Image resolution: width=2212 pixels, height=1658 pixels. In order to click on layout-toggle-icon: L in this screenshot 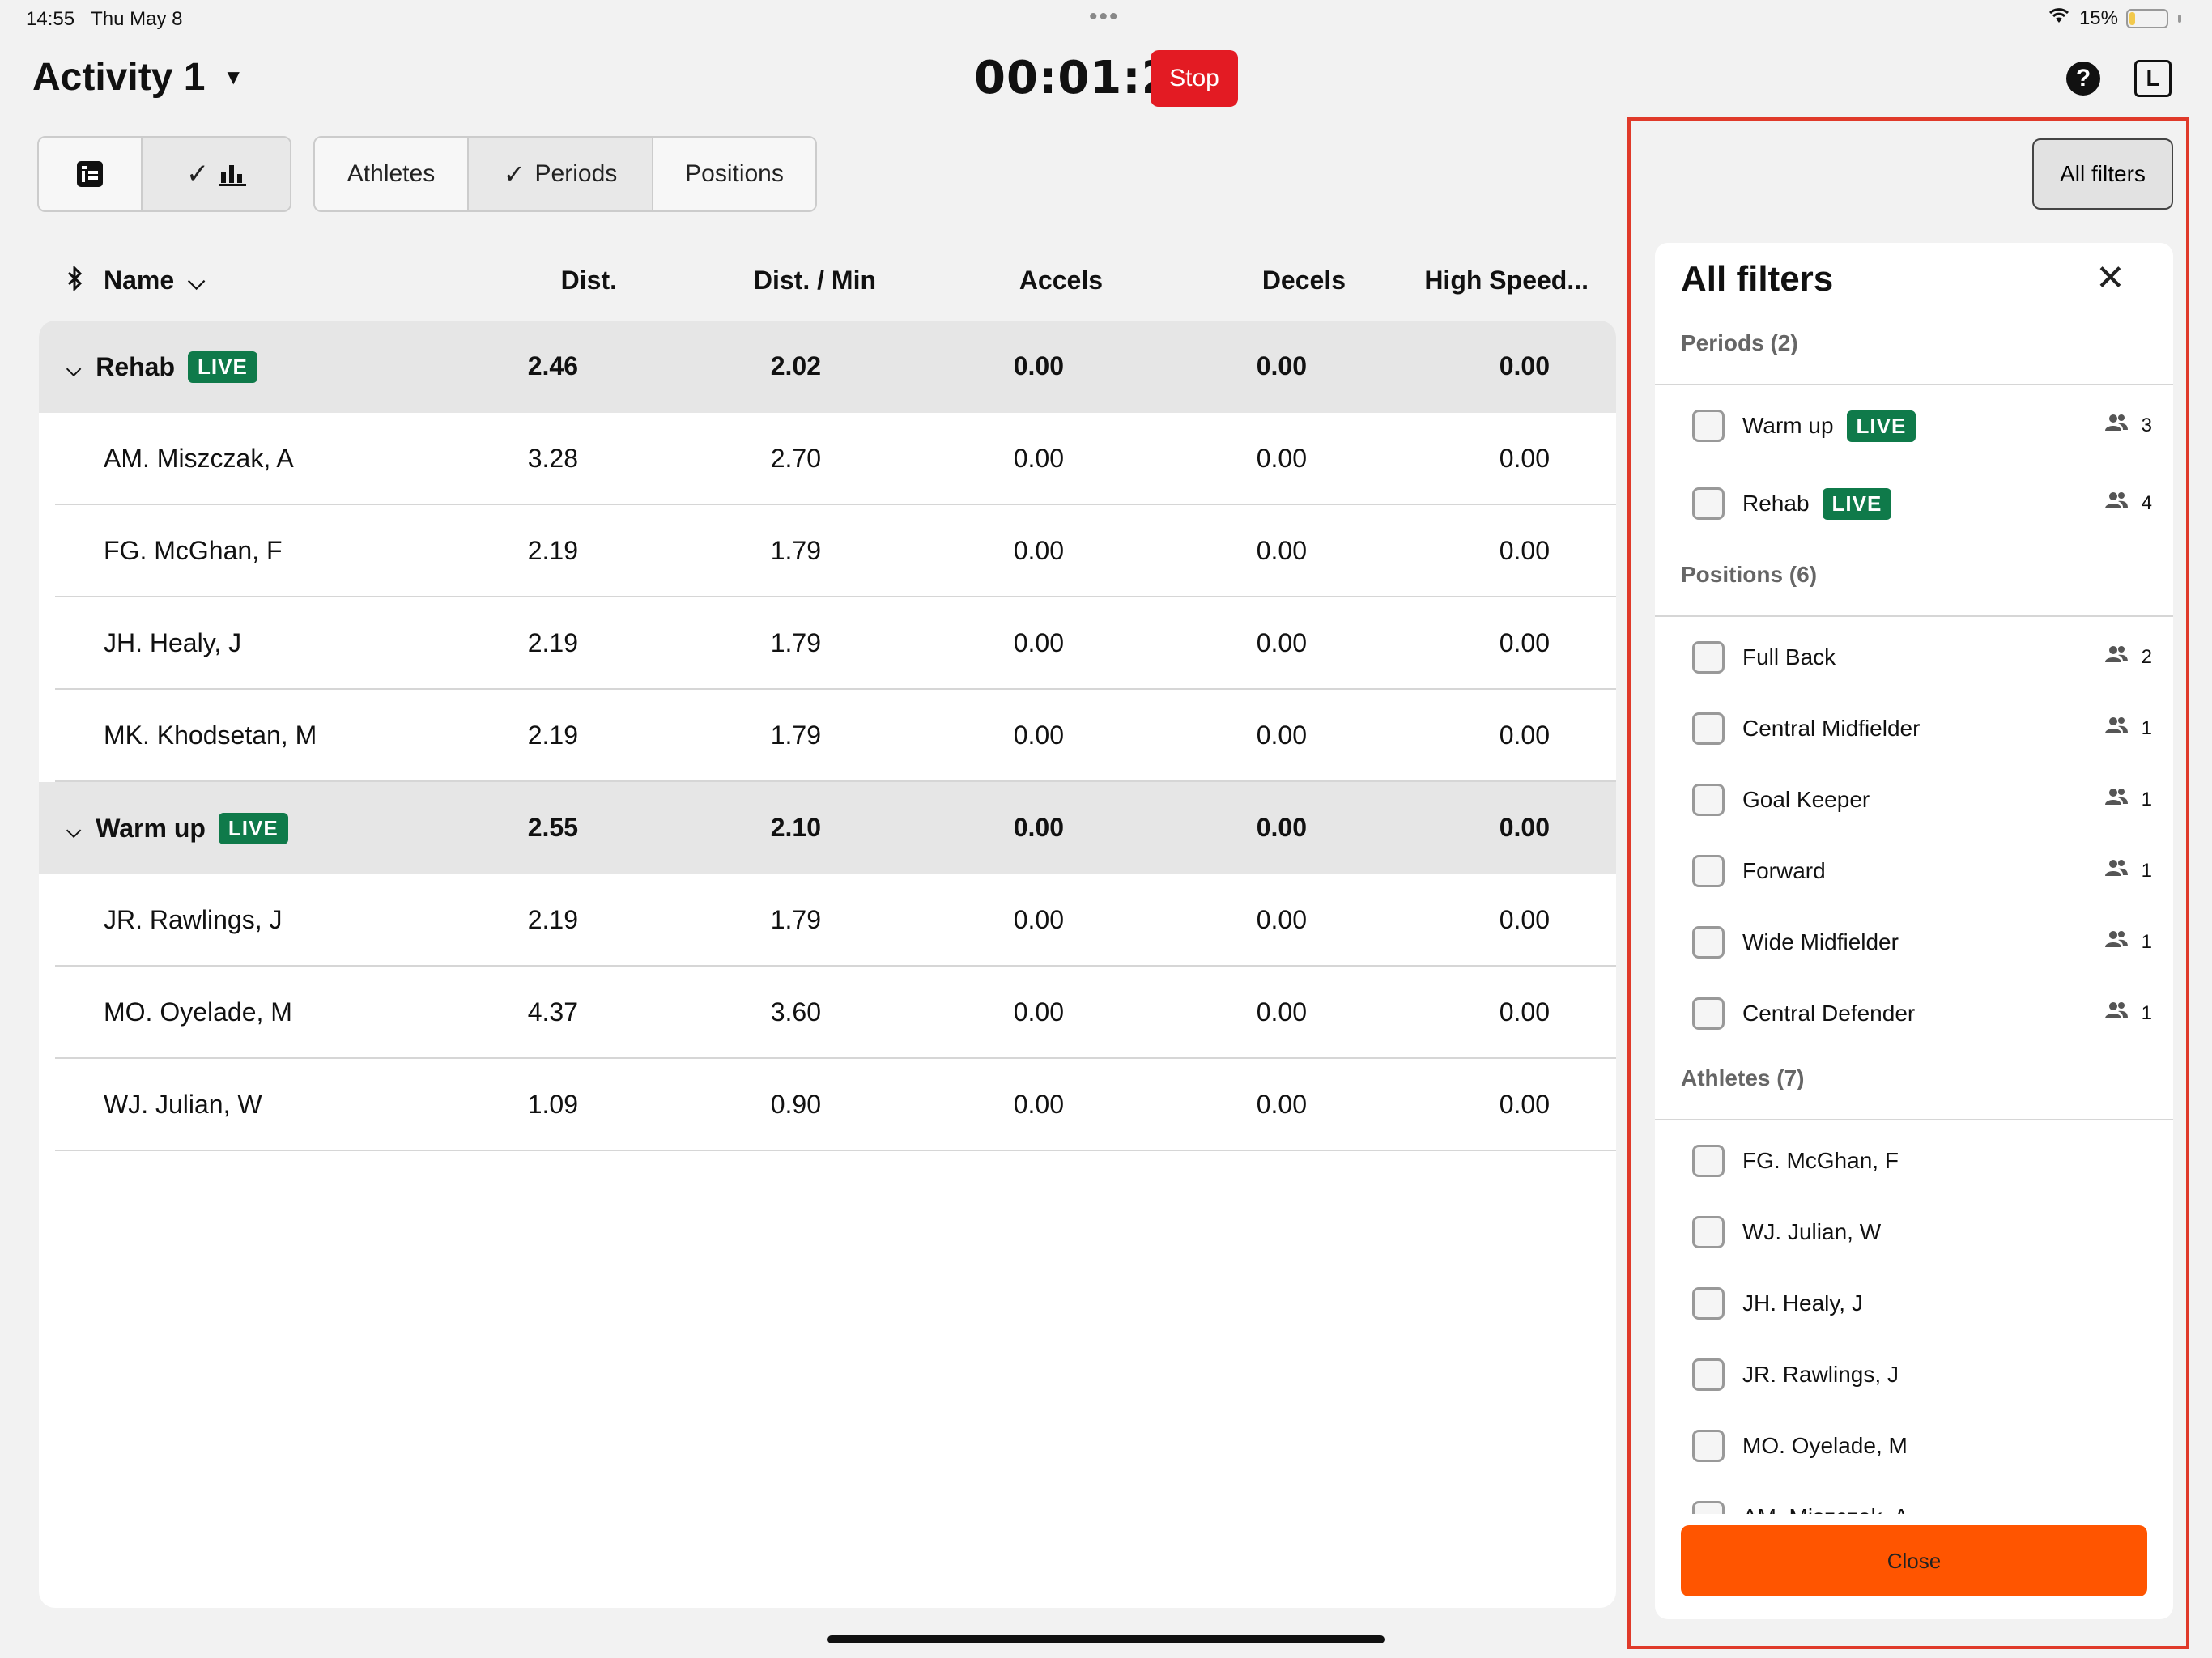, I will do `click(2153, 78)`.